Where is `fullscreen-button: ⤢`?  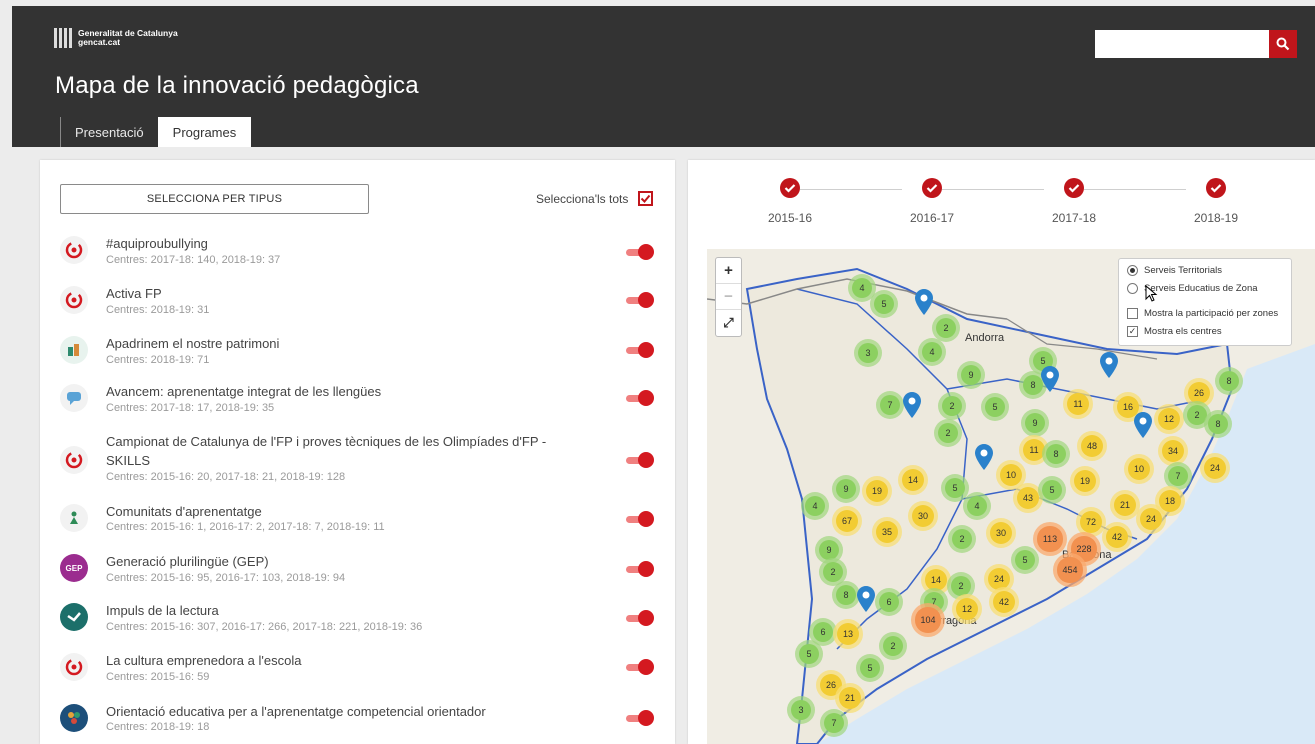 fullscreen-button: ⤢ is located at coordinates (728, 323).